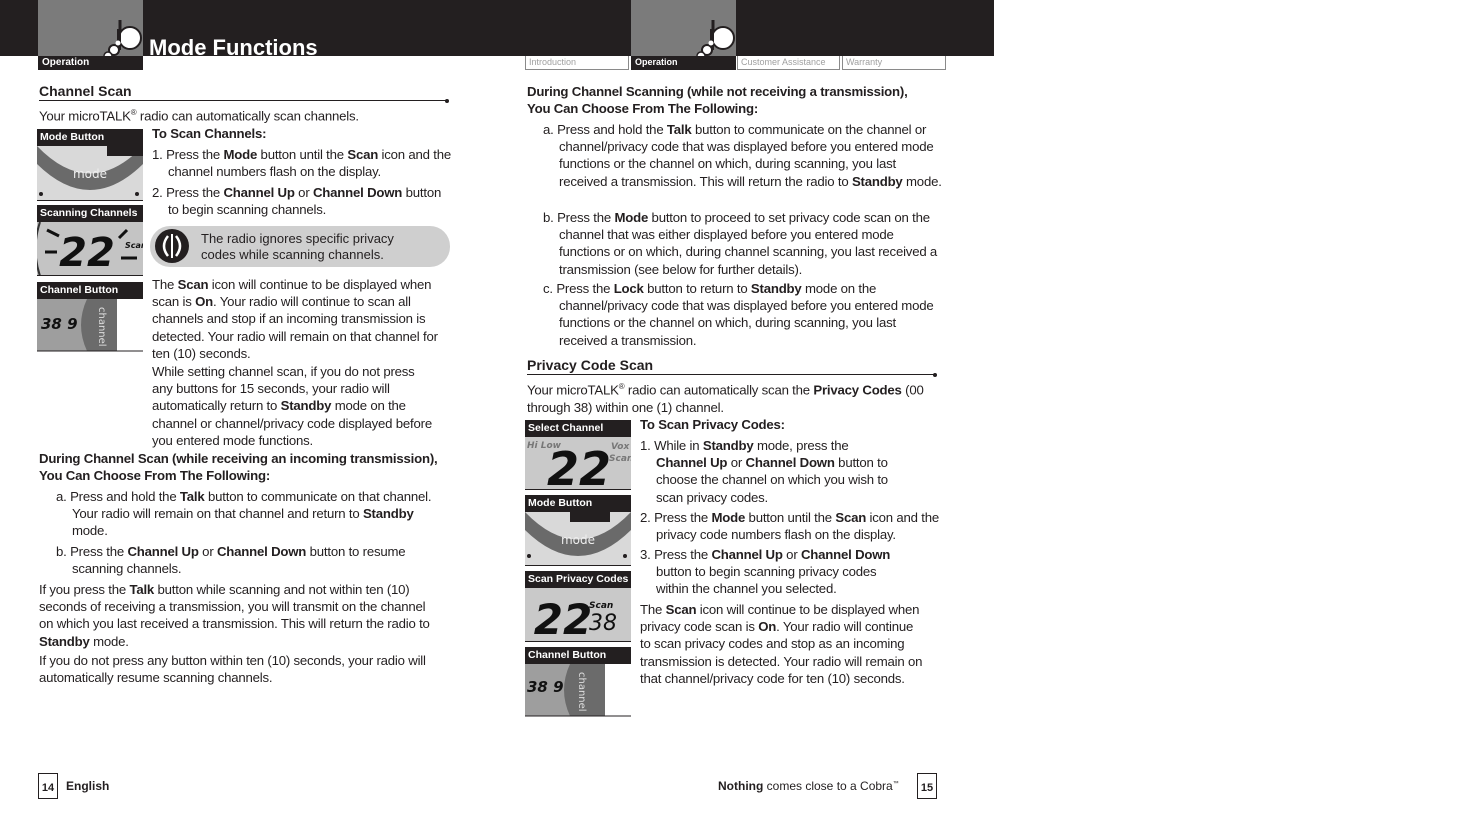 The width and height of the screenshot is (1463, 826). Describe the element at coordinates (683, 63) in the screenshot. I see `nav-tab-operation: Operation` at that location.